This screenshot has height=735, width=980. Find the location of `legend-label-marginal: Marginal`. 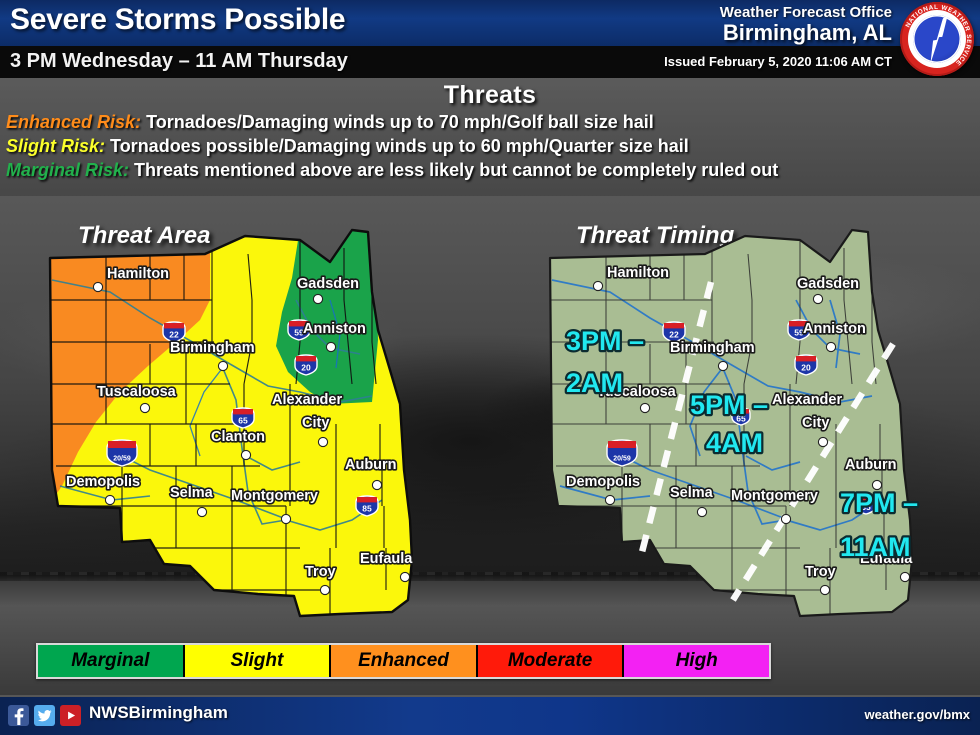

legend-label-marginal: Marginal is located at coordinates (110, 660).